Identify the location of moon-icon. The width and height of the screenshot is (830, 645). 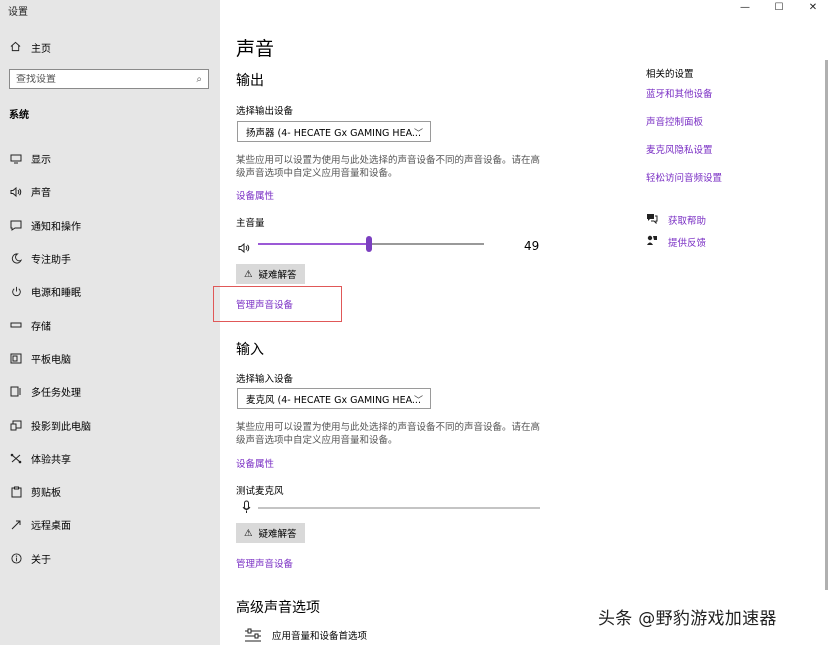
(16, 258).